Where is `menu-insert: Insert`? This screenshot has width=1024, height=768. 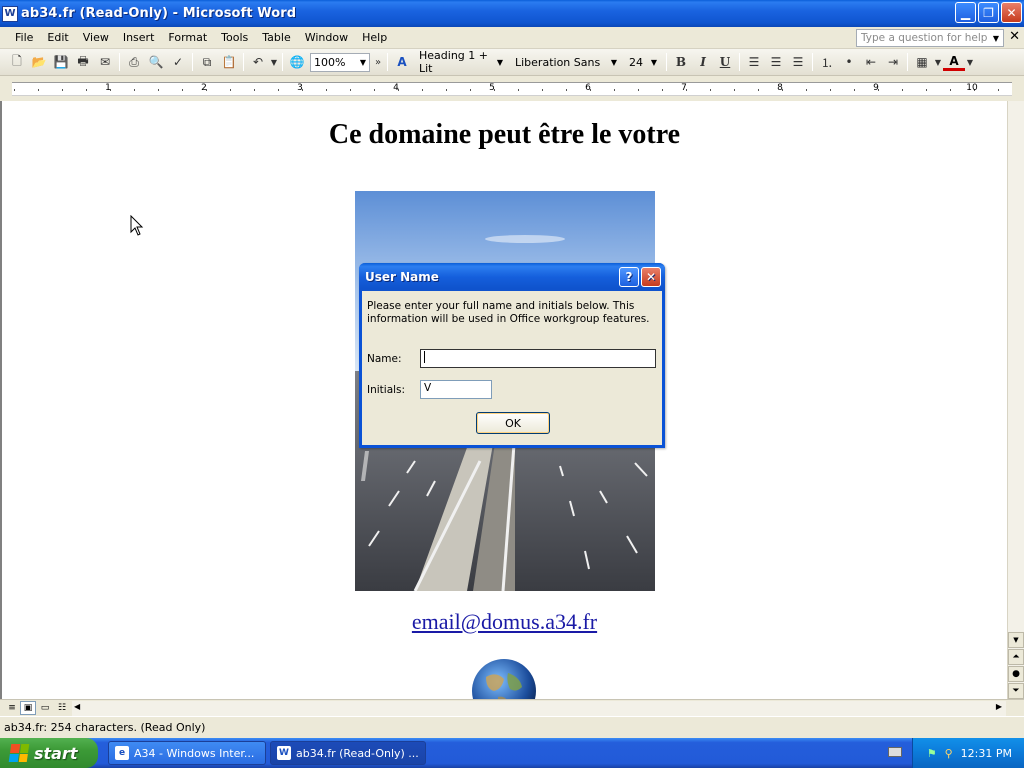 menu-insert: Insert is located at coordinates (139, 37).